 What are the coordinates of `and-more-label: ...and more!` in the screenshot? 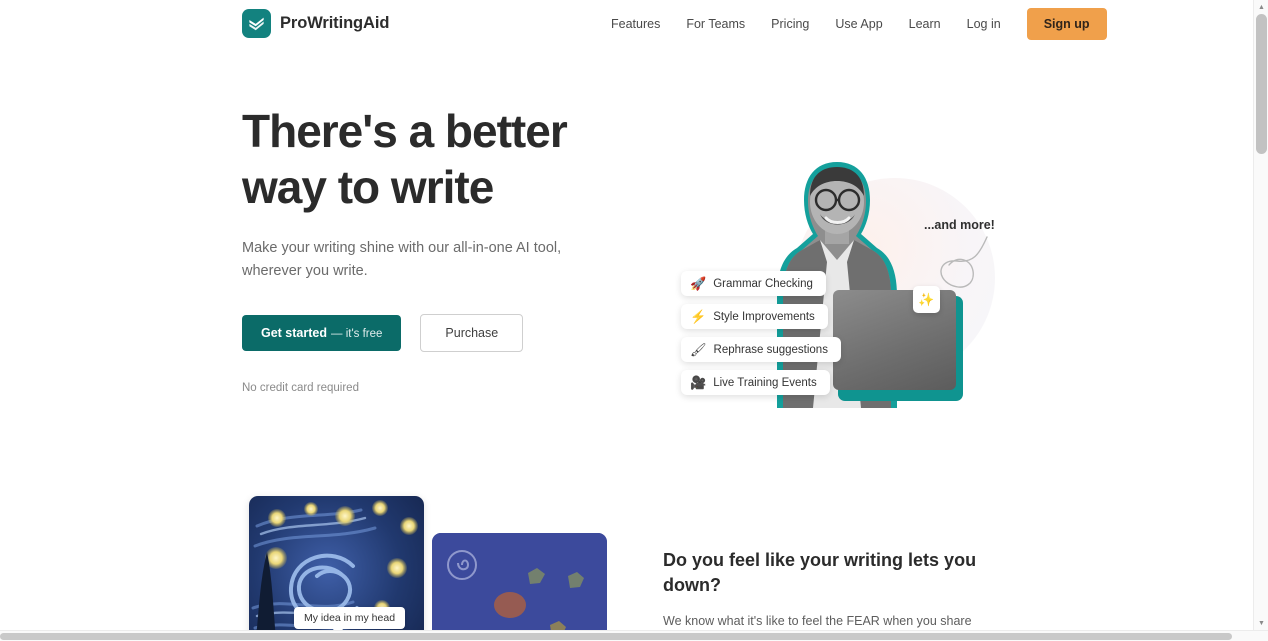 It's located at (959, 225).